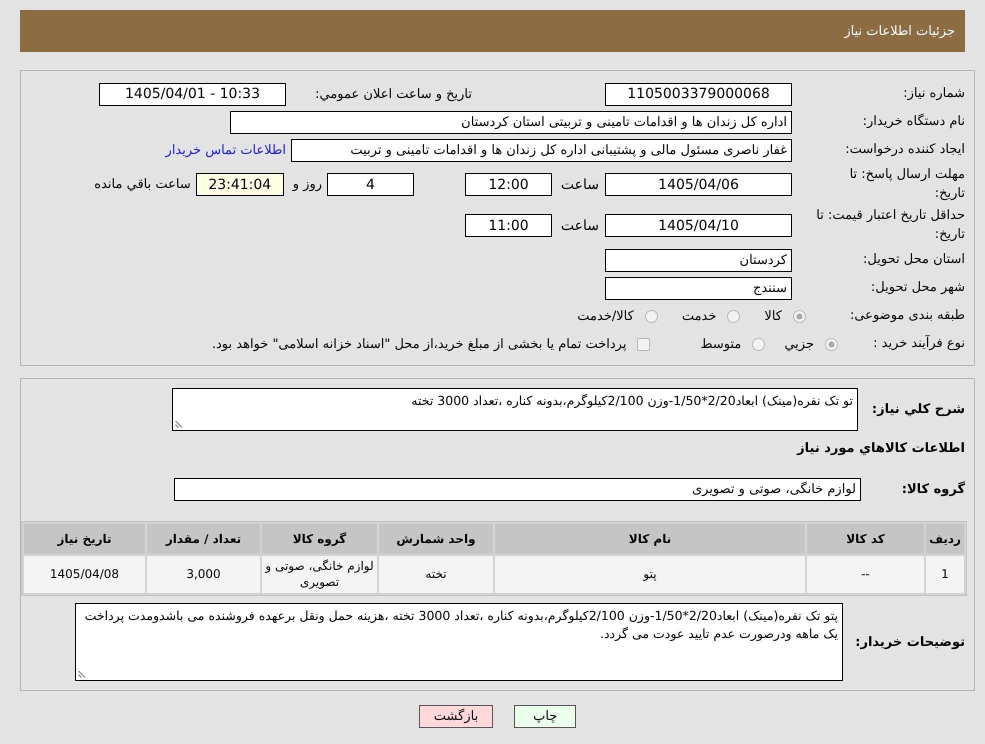 Image resolution: width=985 pixels, height=744 pixels. Describe the element at coordinates (436, 574) in the screenshot. I see `table-cell: تخته` at that location.